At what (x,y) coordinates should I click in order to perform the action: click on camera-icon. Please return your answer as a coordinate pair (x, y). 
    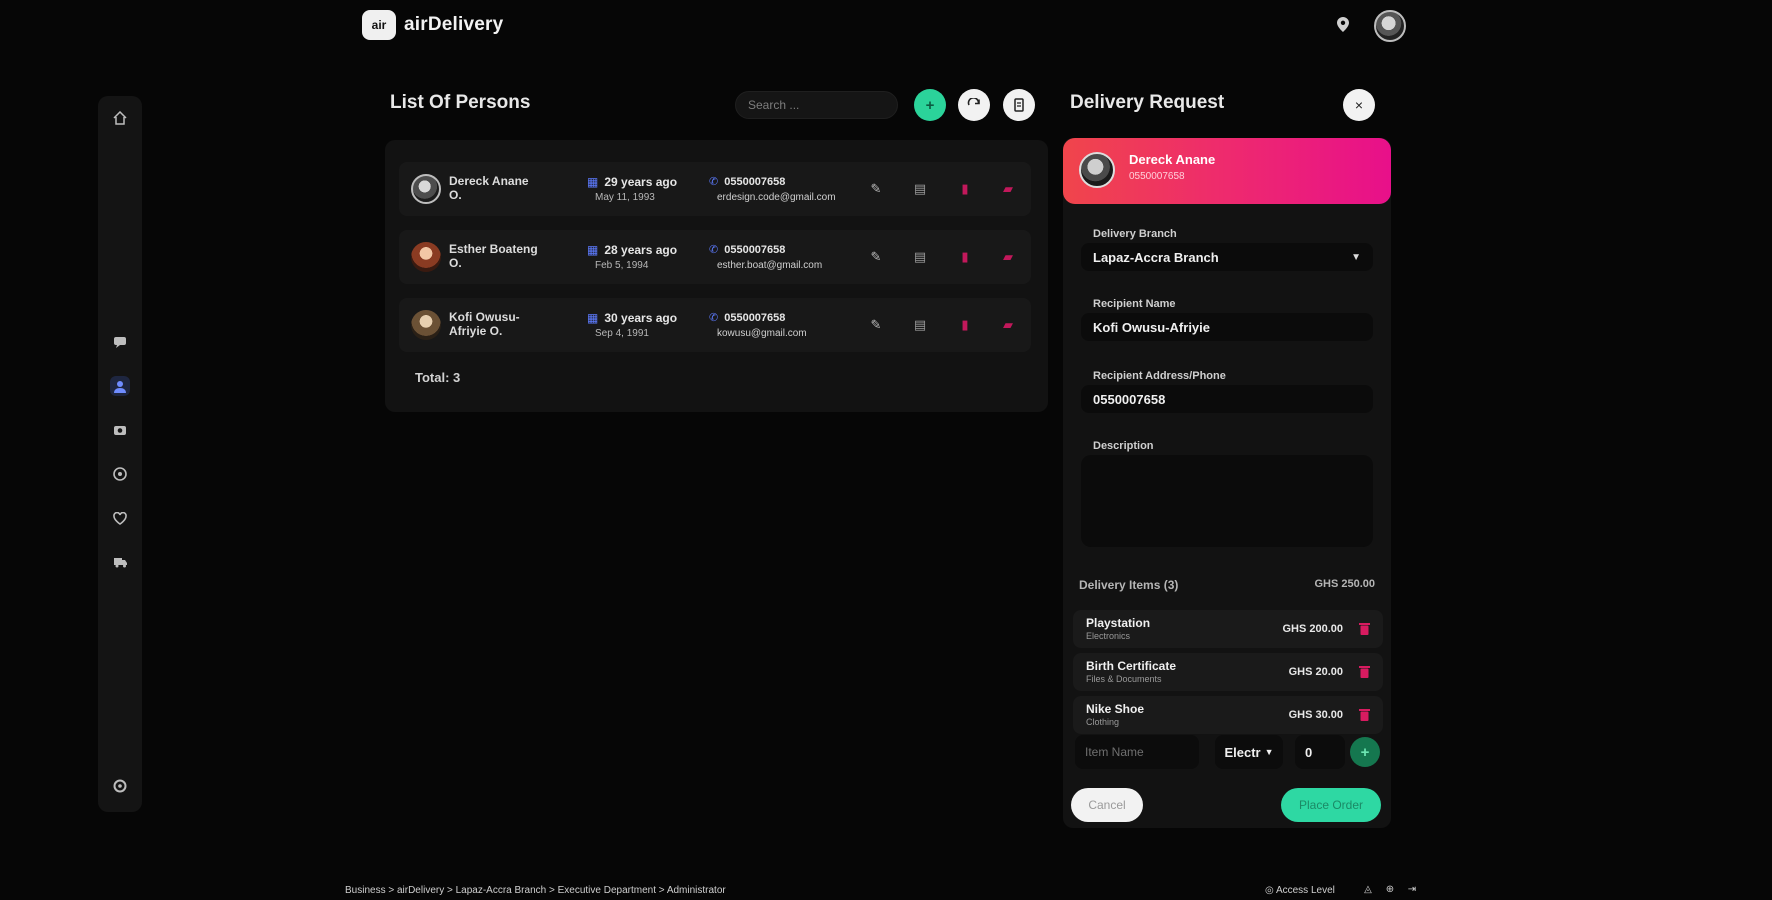
    Looking at the image, I should click on (120, 430).